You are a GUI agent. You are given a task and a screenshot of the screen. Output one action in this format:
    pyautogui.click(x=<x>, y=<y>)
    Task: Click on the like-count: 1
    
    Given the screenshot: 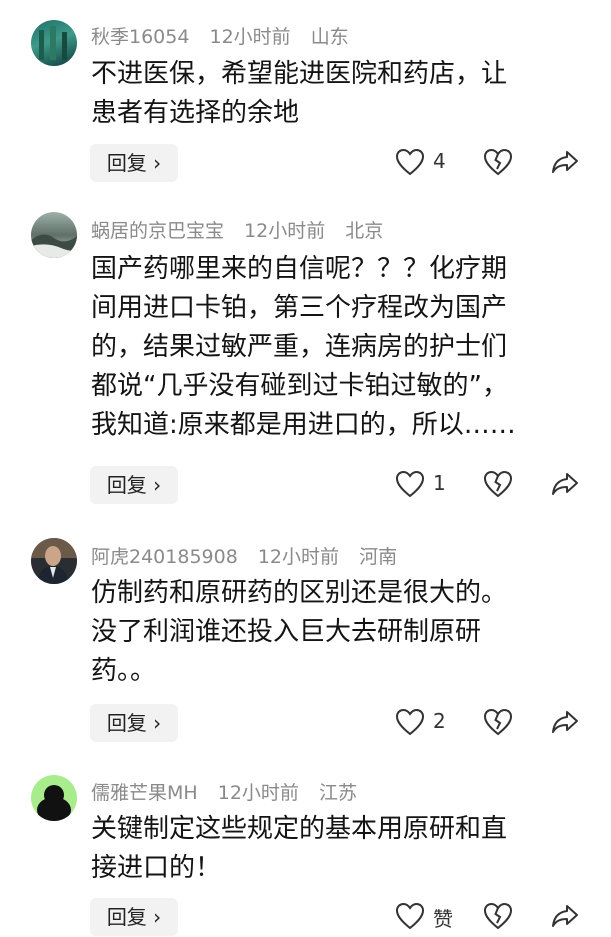 What is the action you would take?
    pyautogui.click(x=439, y=483)
    